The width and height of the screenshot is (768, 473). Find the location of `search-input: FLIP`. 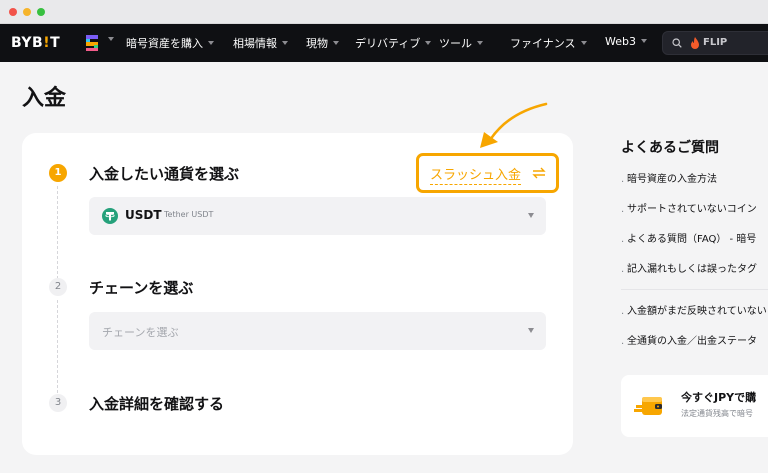

search-input: FLIP is located at coordinates (715, 43).